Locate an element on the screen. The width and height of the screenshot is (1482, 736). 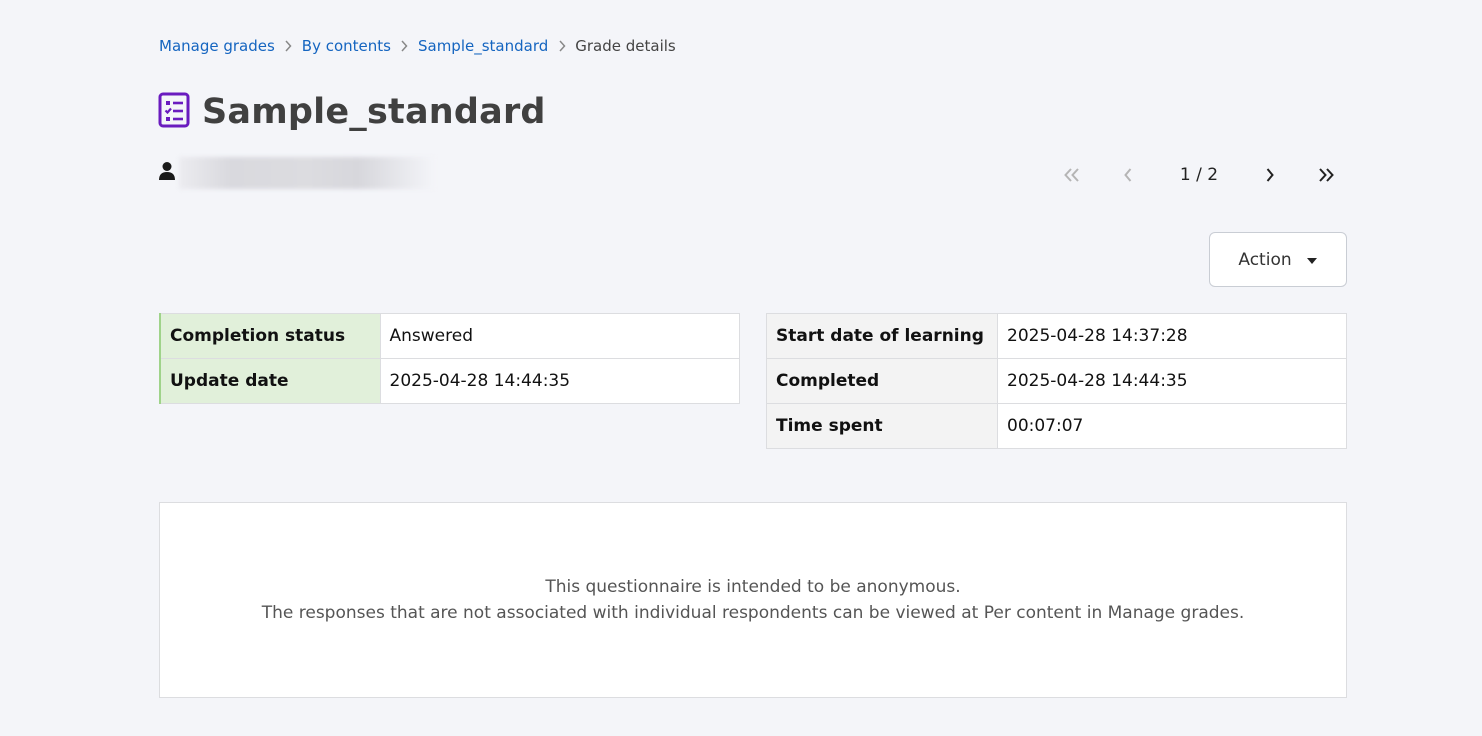
update-date-value: 2025-04-28 14:44:35 is located at coordinates (559, 381).